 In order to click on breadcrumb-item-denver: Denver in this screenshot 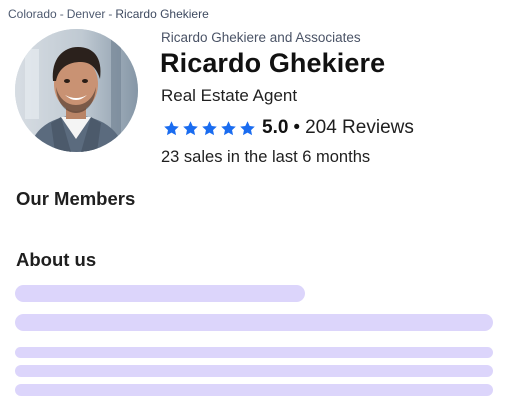, I will do `click(86, 14)`.